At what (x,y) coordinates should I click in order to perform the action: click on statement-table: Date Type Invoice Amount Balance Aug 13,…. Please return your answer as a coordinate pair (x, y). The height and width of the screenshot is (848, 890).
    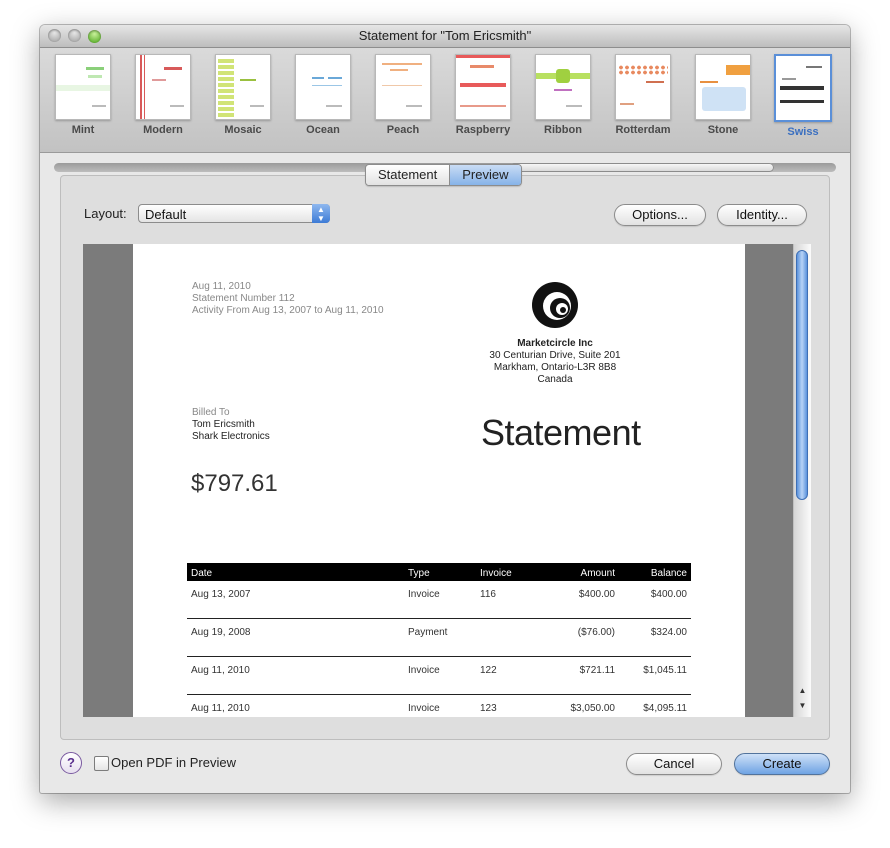
    Looking at the image, I should click on (439, 640).